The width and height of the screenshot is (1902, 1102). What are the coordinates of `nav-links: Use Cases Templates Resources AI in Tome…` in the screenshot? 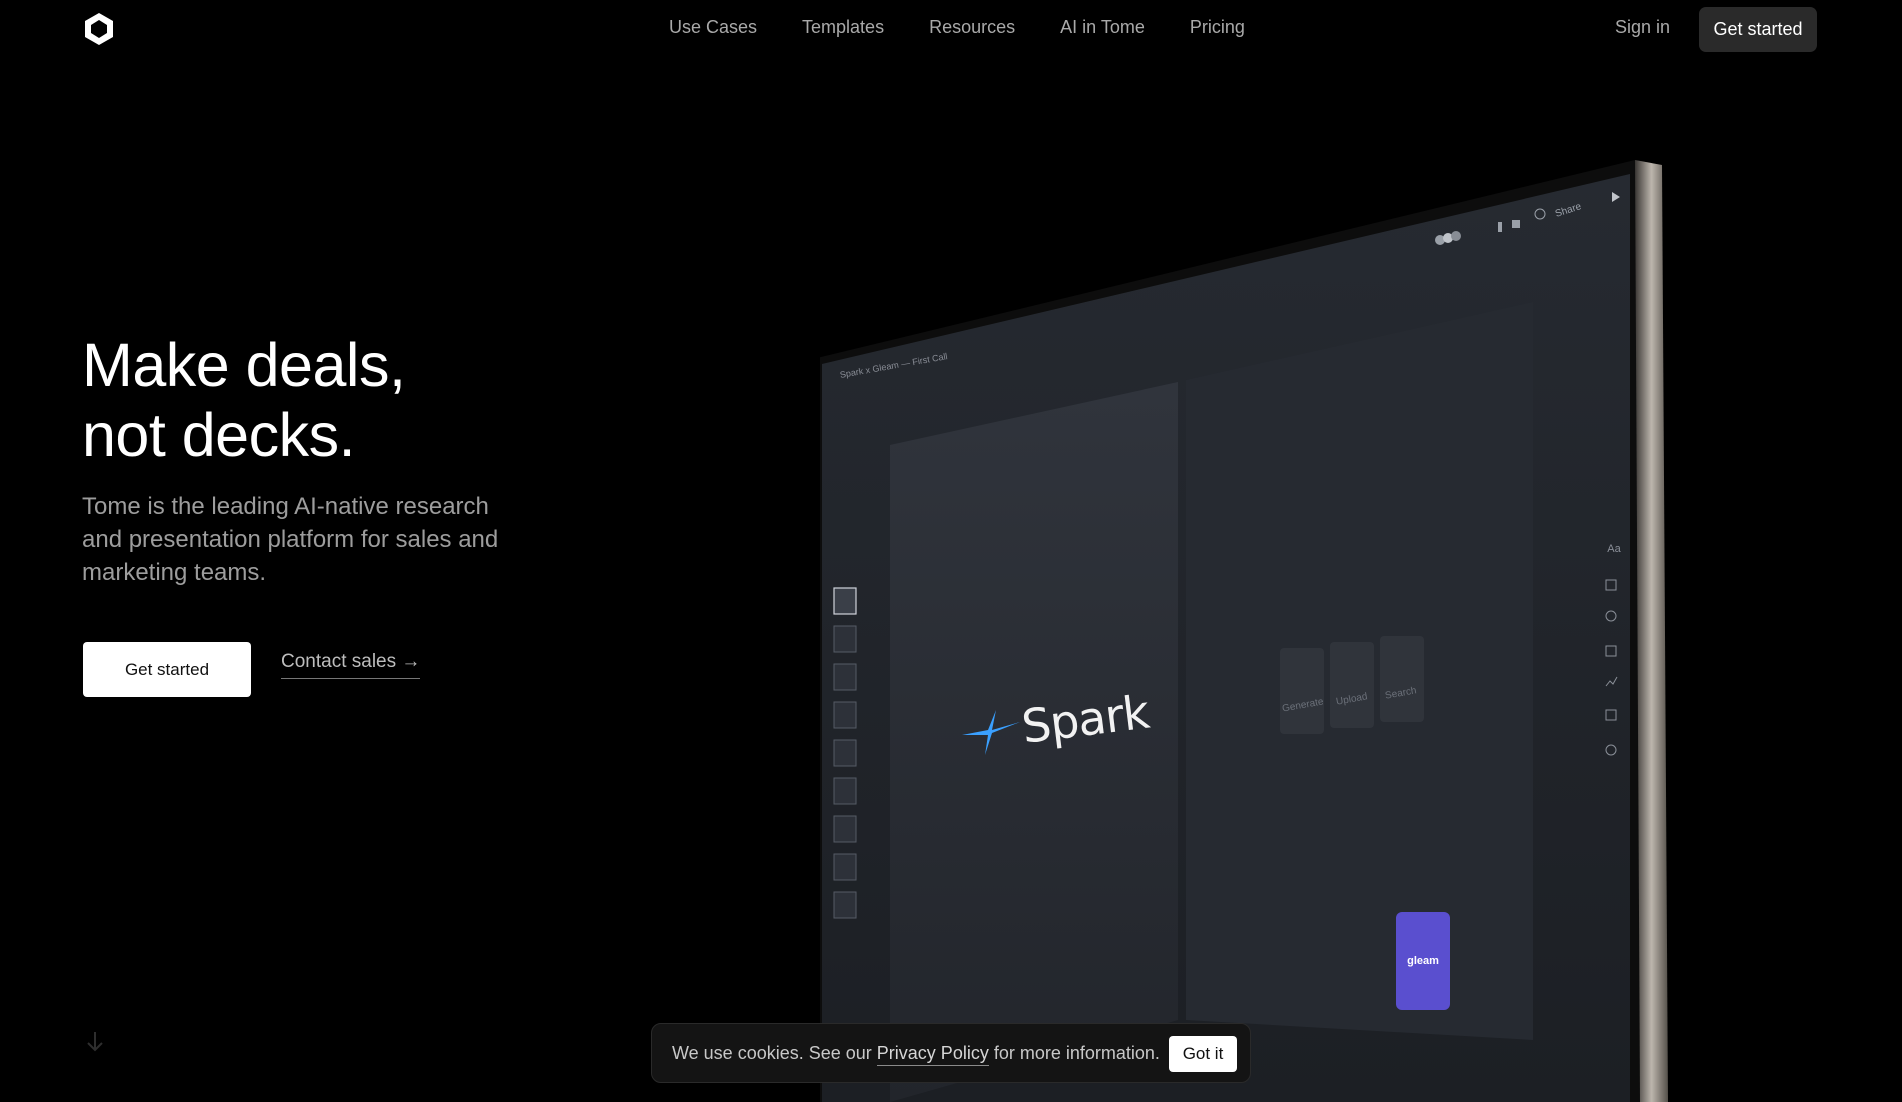 It's located at (957, 27).